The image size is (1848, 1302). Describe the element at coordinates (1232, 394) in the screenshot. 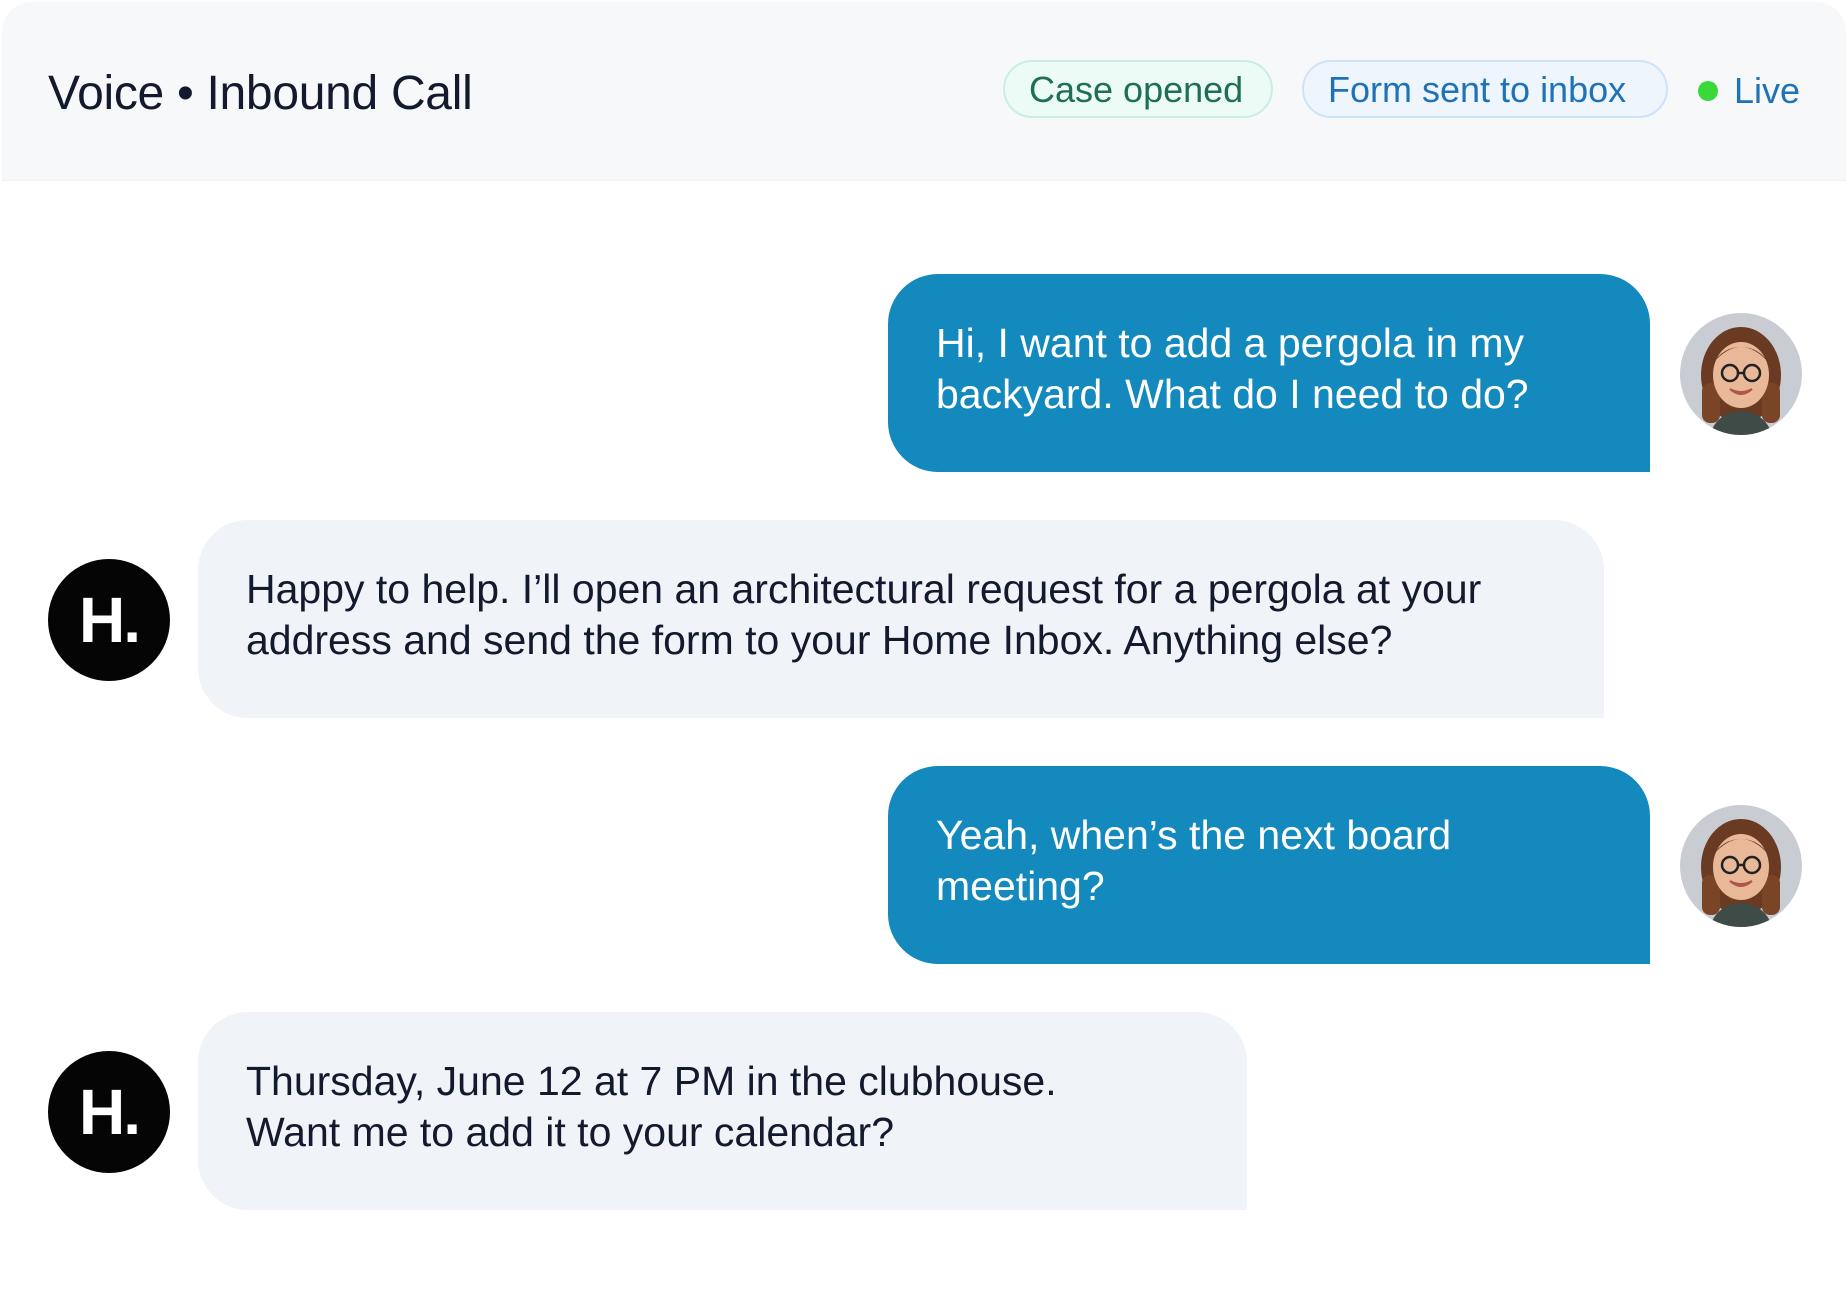

I see `message-line: backyard. What do I need to do?` at that location.